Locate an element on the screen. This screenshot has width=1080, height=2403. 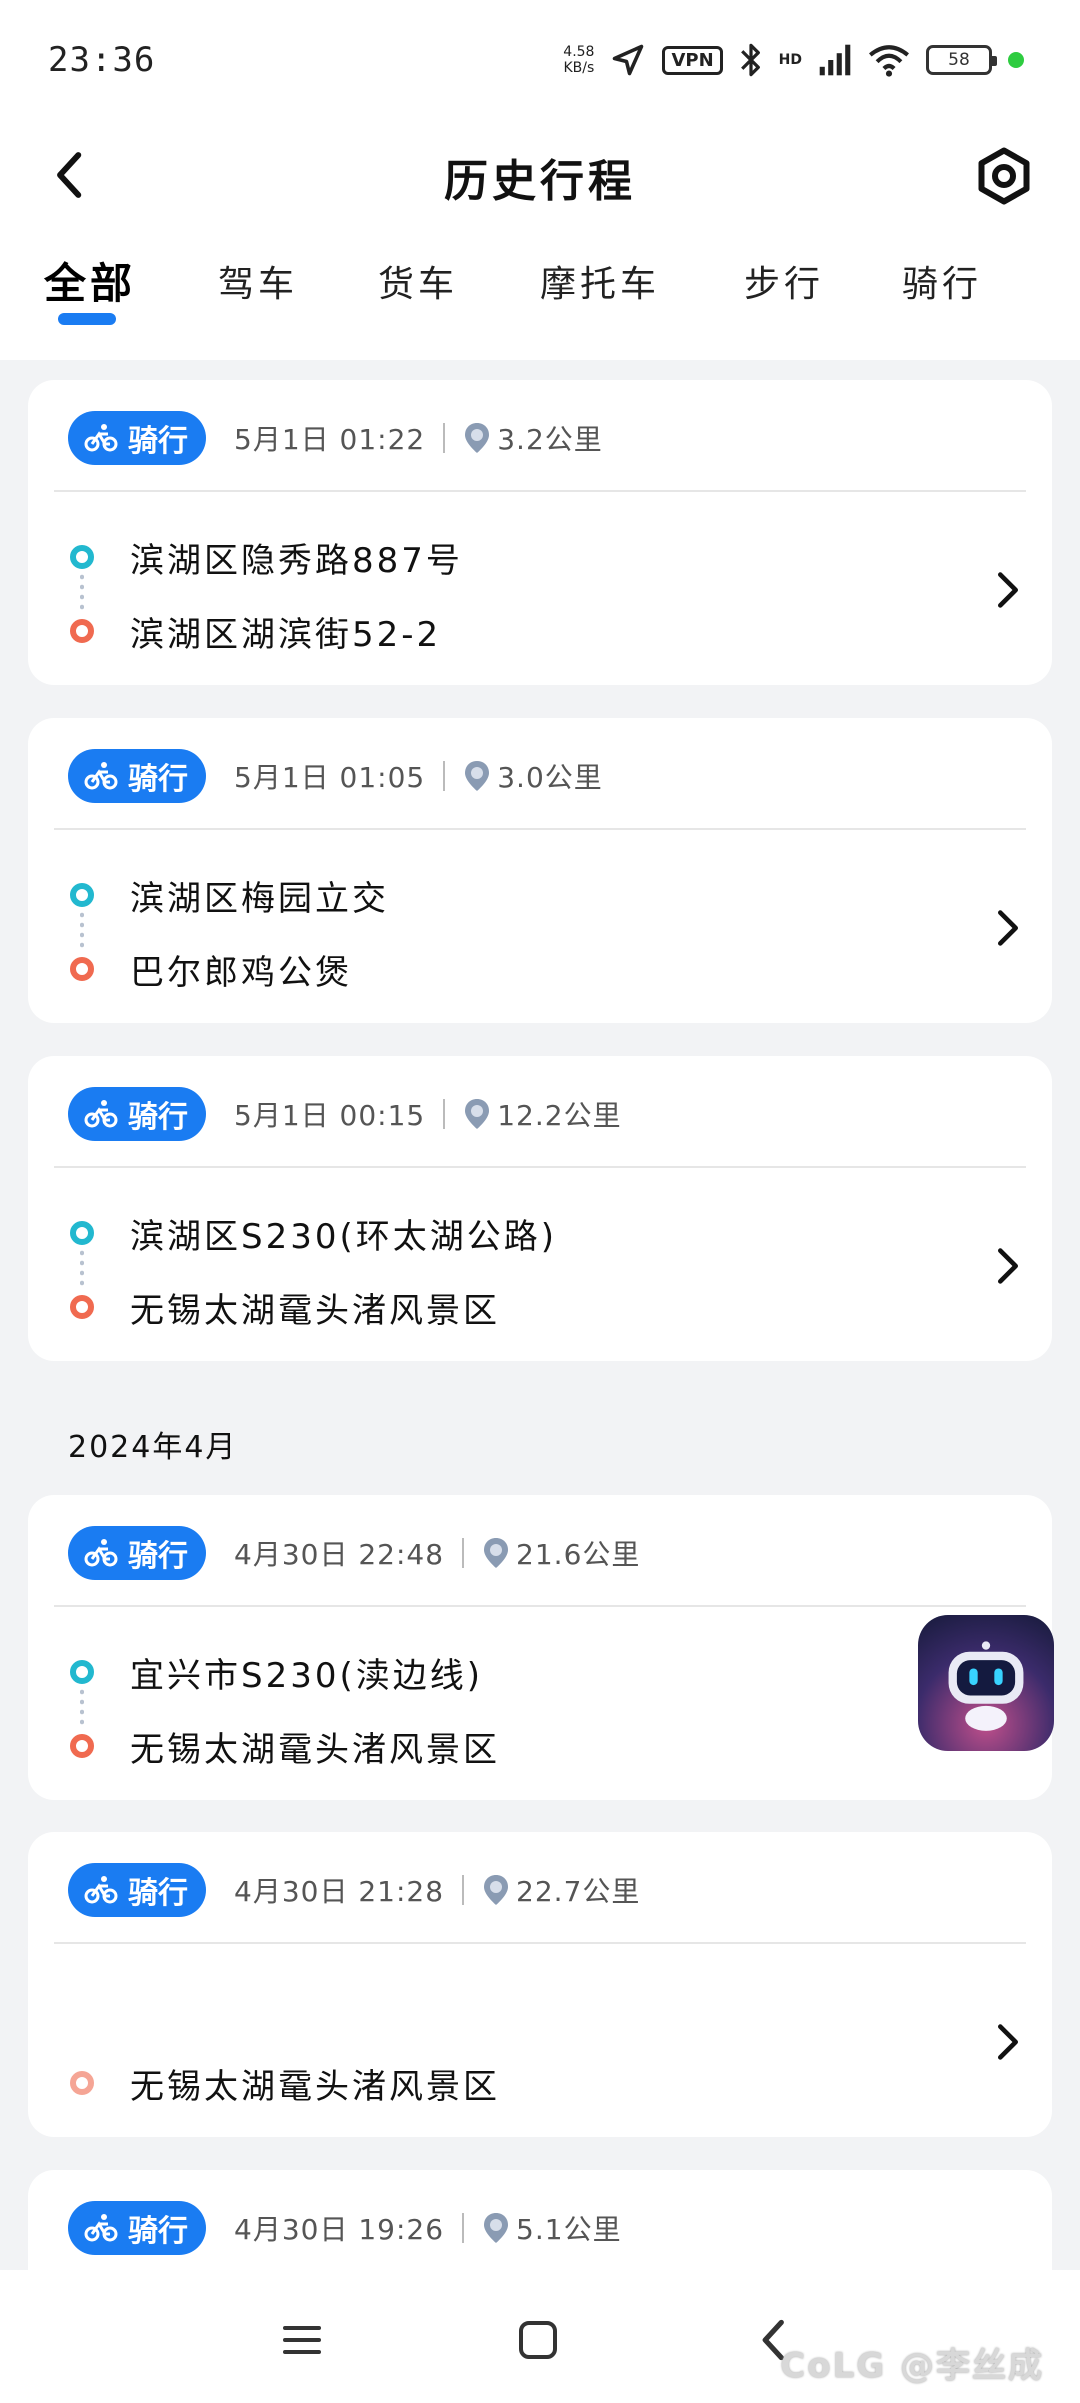
tab-walking: 步行 is located at coordinates (784, 281).